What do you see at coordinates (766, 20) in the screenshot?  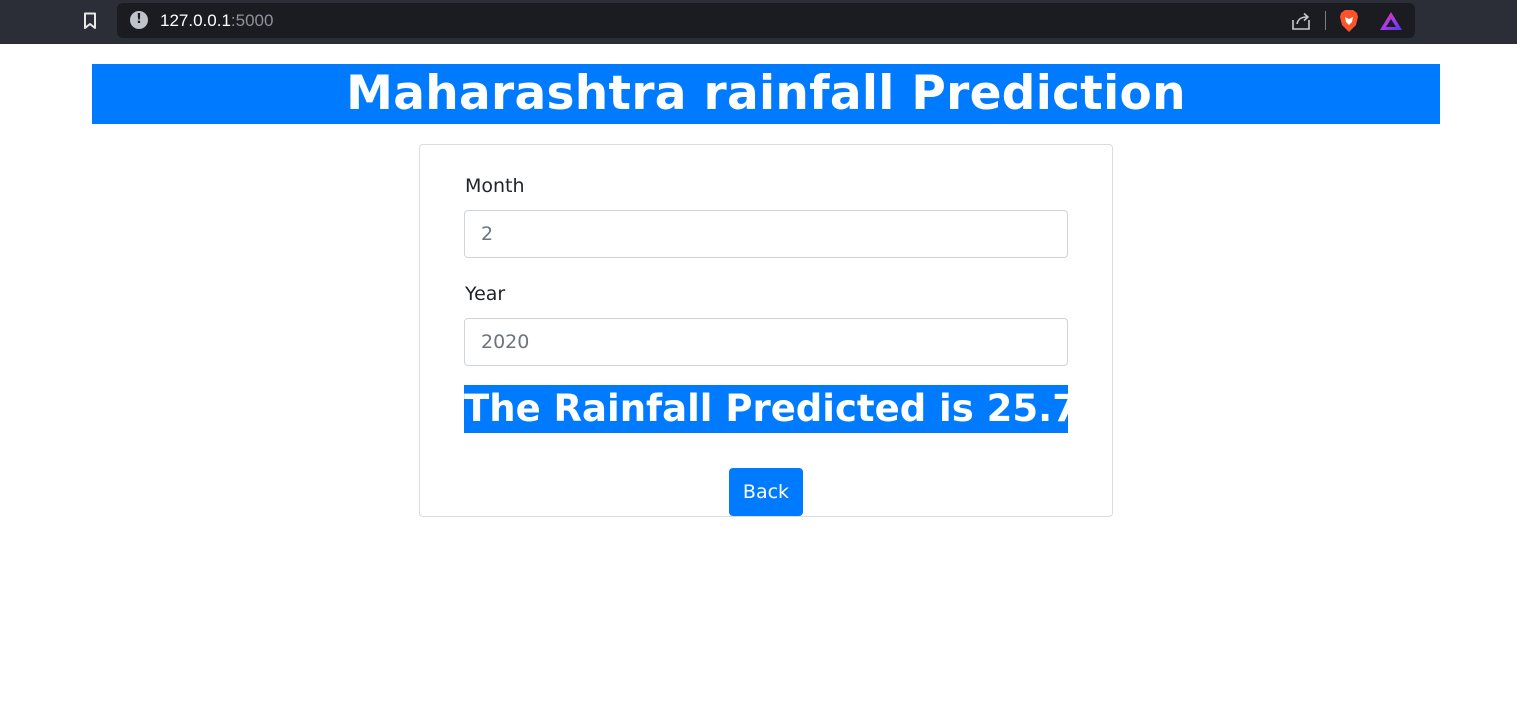 I see `address-bar: ! 127.0.0.1:5000` at bounding box center [766, 20].